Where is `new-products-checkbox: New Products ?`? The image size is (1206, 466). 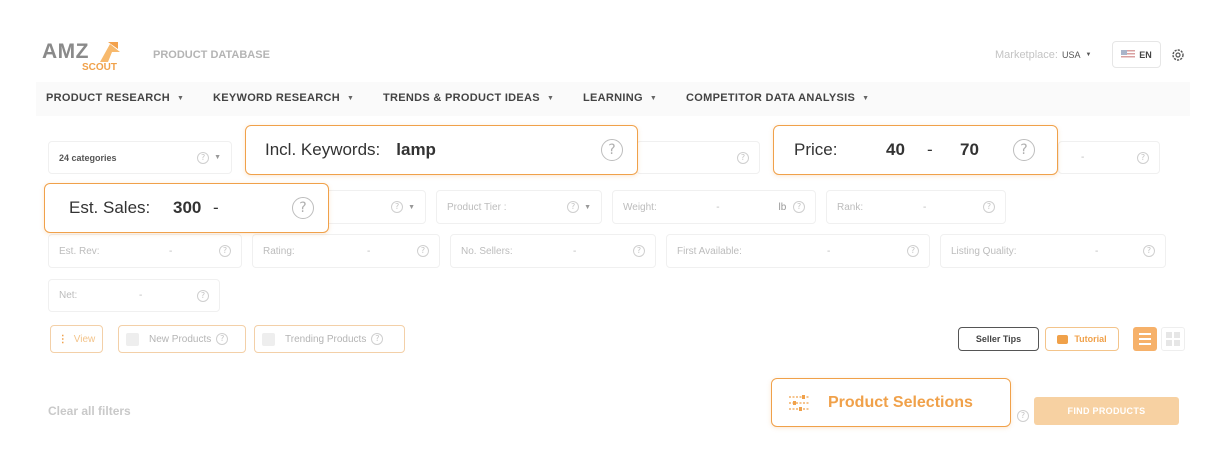
new-products-checkbox: New Products ? is located at coordinates (182, 339).